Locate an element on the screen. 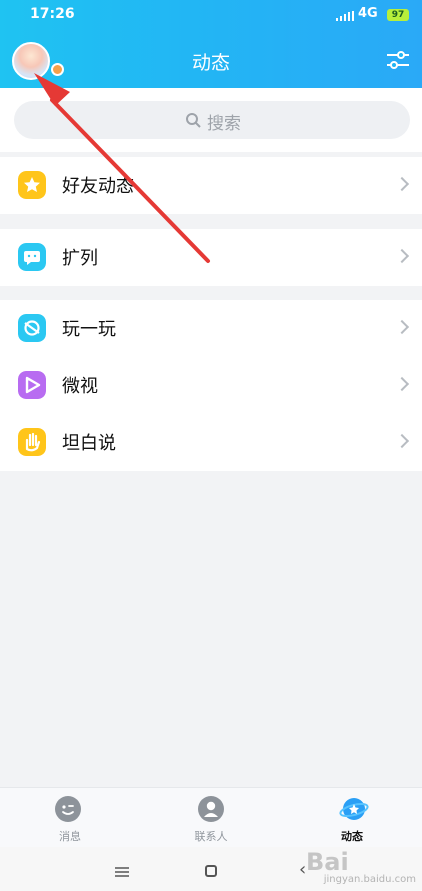 Image resolution: width=422 pixels, height=891 pixels. play-icon is located at coordinates (32, 385).